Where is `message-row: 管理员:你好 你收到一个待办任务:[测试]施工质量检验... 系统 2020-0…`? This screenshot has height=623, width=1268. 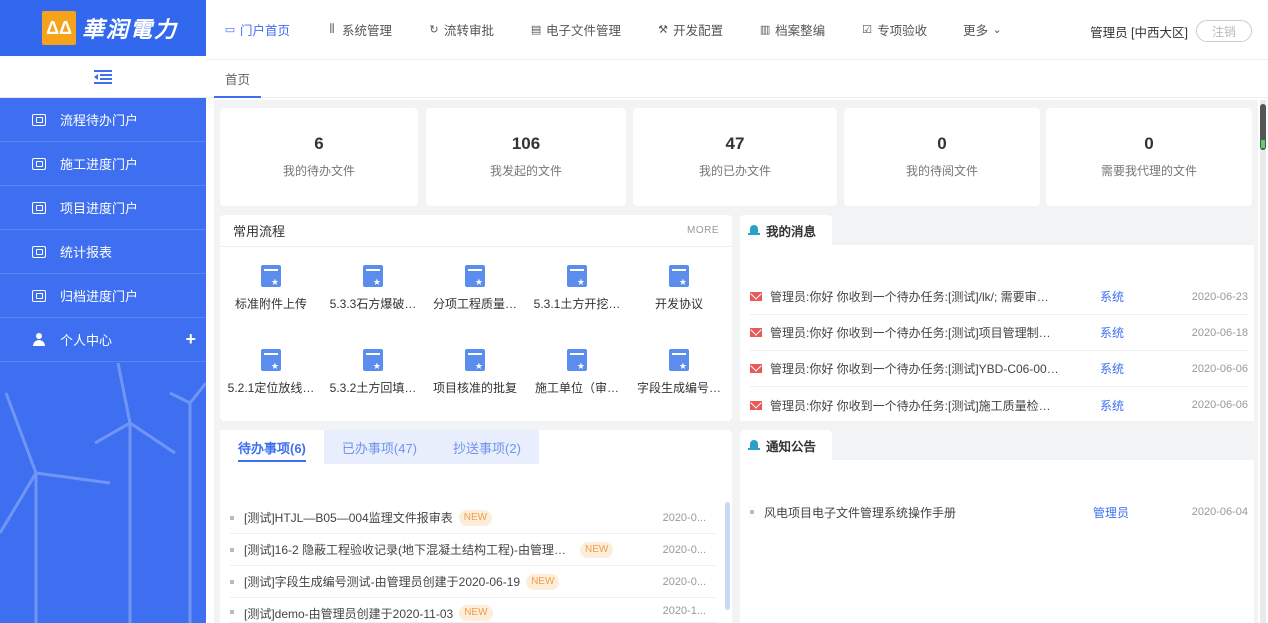 message-row: 管理员:你好 你收到一个待办任务:[测试]施工质量检验... 系统 2020-0… is located at coordinates (999, 405).